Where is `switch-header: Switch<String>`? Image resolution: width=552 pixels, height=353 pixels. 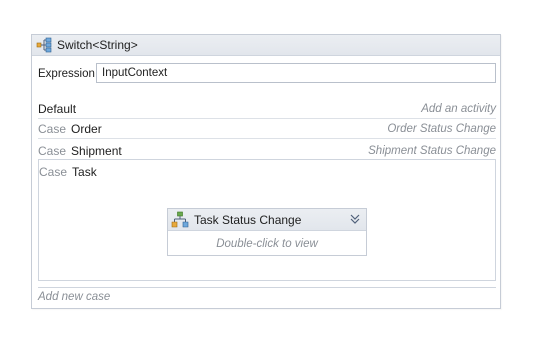 switch-header: Switch<String> is located at coordinates (266, 45).